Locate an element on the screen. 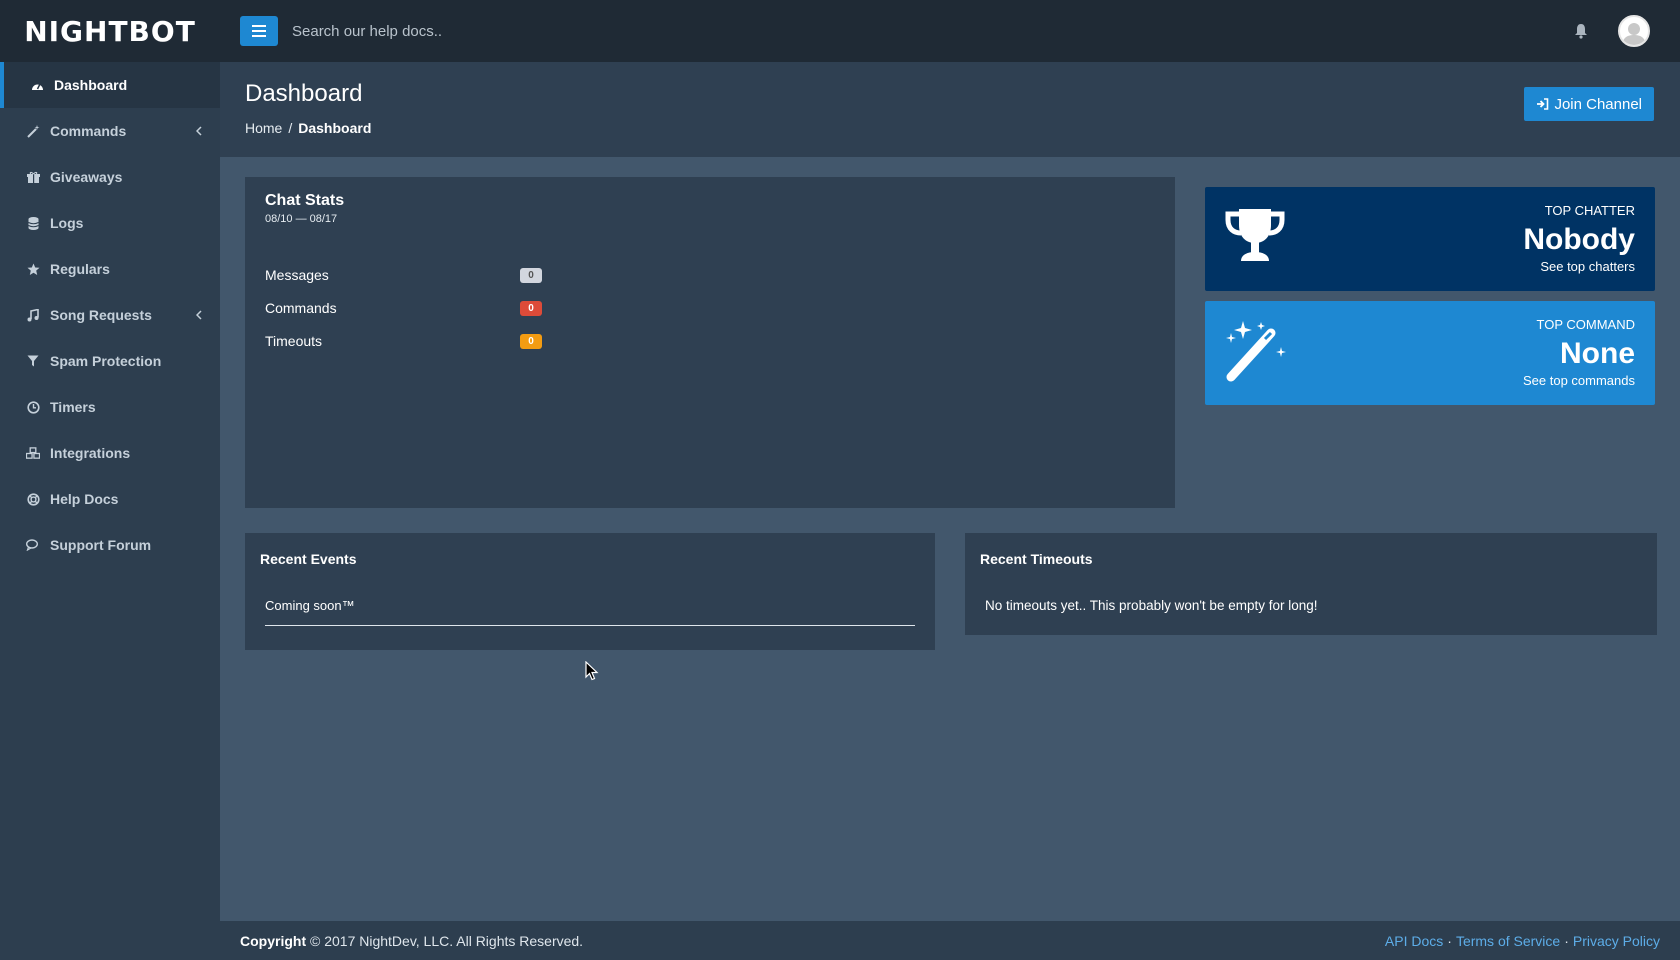  sidebar-item-label: Dashboard is located at coordinates (91, 85).